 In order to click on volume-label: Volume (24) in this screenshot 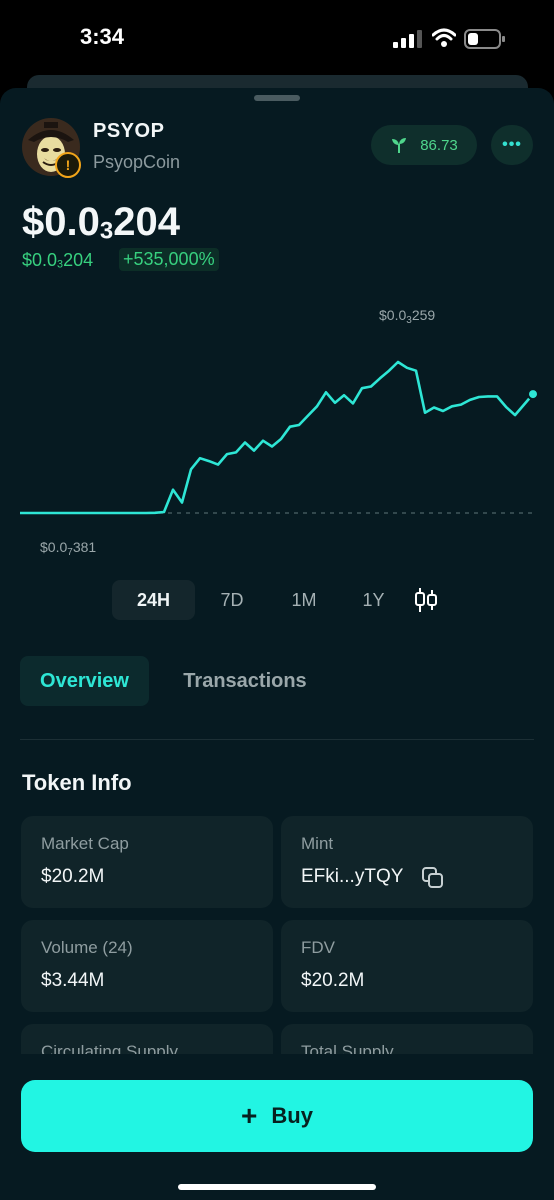, I will do `click(87, 947)`.